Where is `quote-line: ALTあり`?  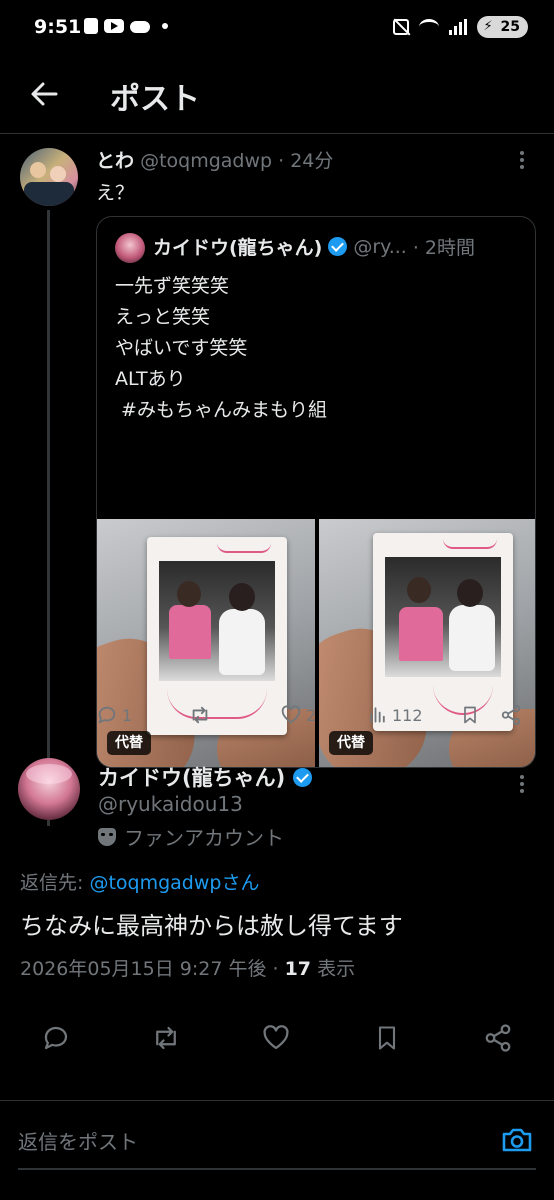
quote-line: ALTあり is located at coordinates (150, 379).